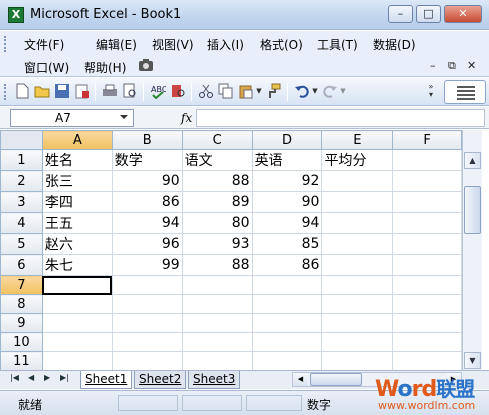 This screenshot has height=415, width=489. I want to click on cell-c7, so click(217, 285).